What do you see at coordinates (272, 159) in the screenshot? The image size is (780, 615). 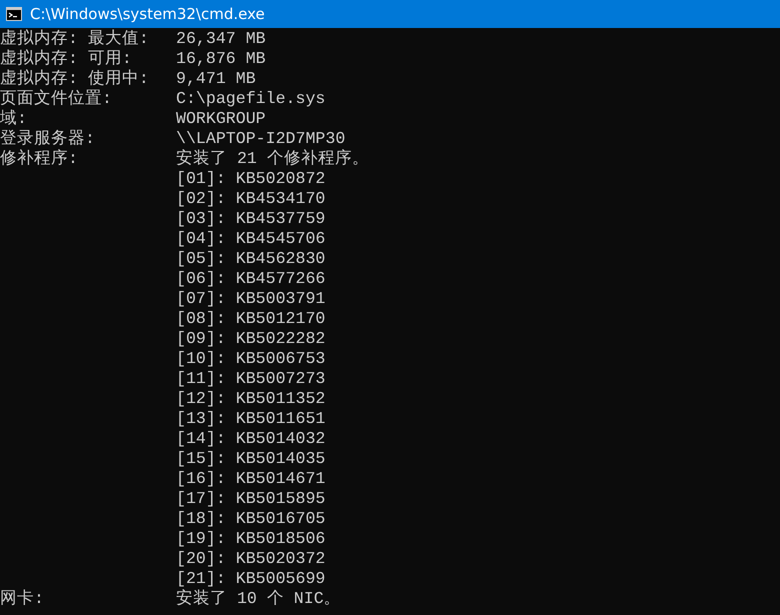 I see `output-value: 安装了 21 个修补程序。` at bounding box center [272, 159].